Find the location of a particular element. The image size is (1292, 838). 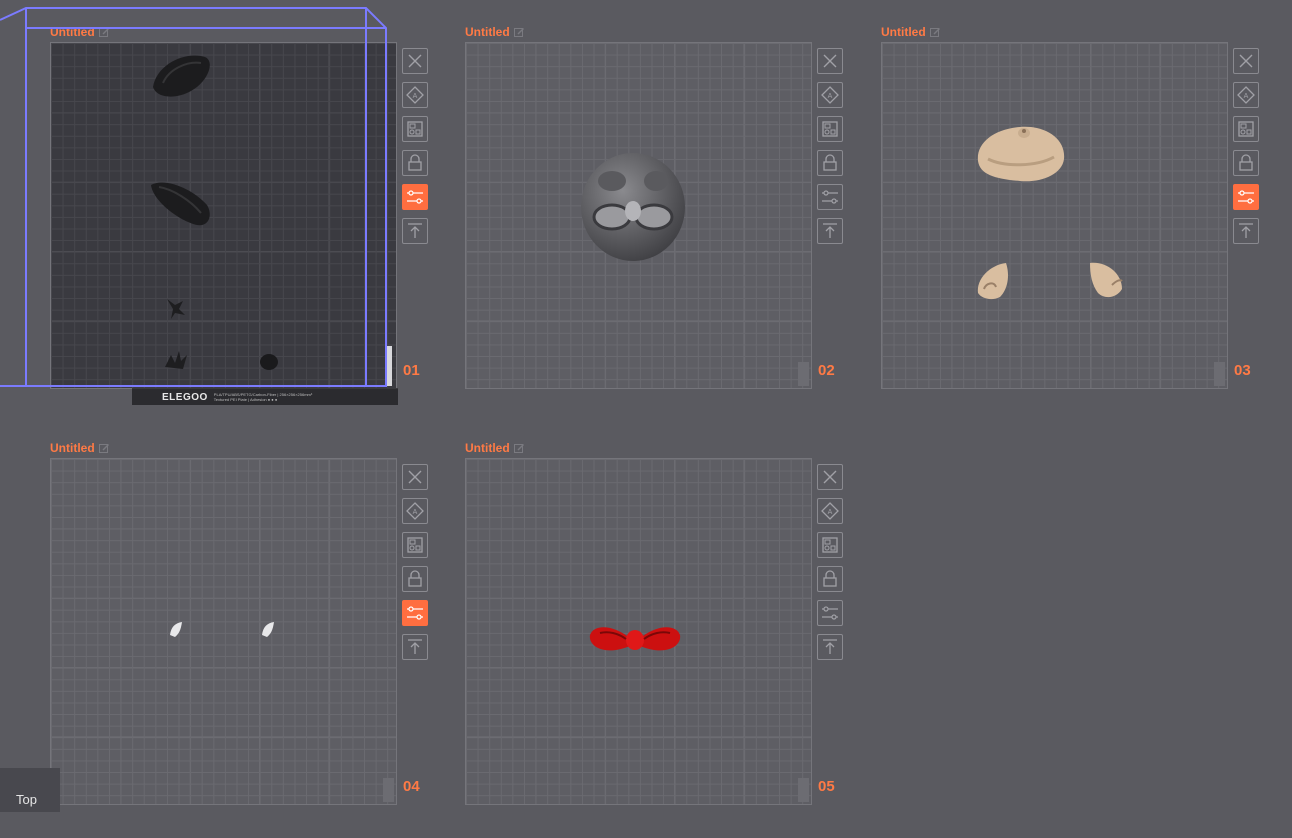

plate-04: Untitled A 04 is located at coordinates (250, 639).